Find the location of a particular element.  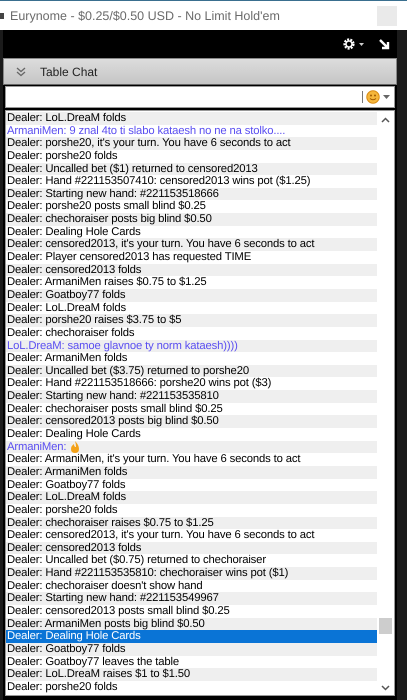

chat-message: Dealer: censored2013 posts small blind $0.25 is located at coordinates (191, 611).